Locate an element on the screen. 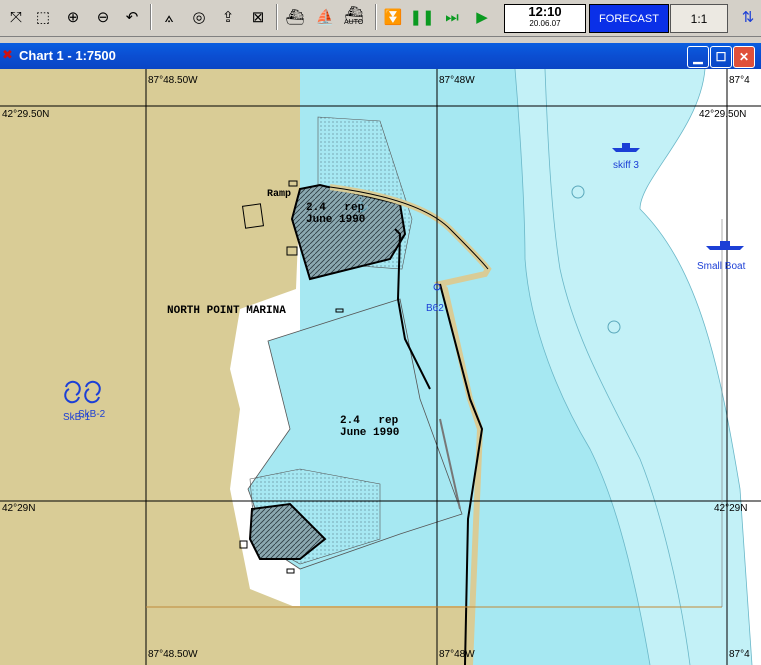  clock-date: 20.06.07 is located at coordinates (545, 23).